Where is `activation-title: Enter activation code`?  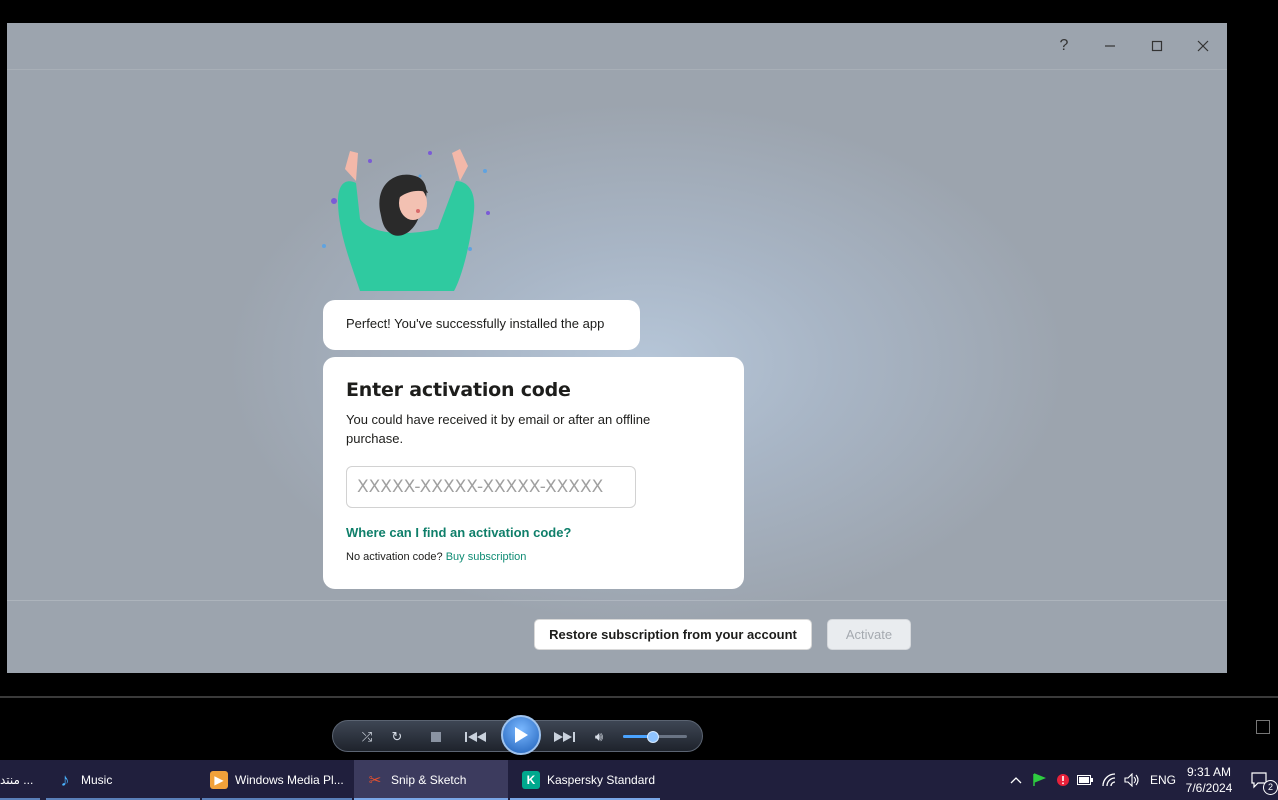
activation-title: Enter activation code is located at coordinates (458, 390).